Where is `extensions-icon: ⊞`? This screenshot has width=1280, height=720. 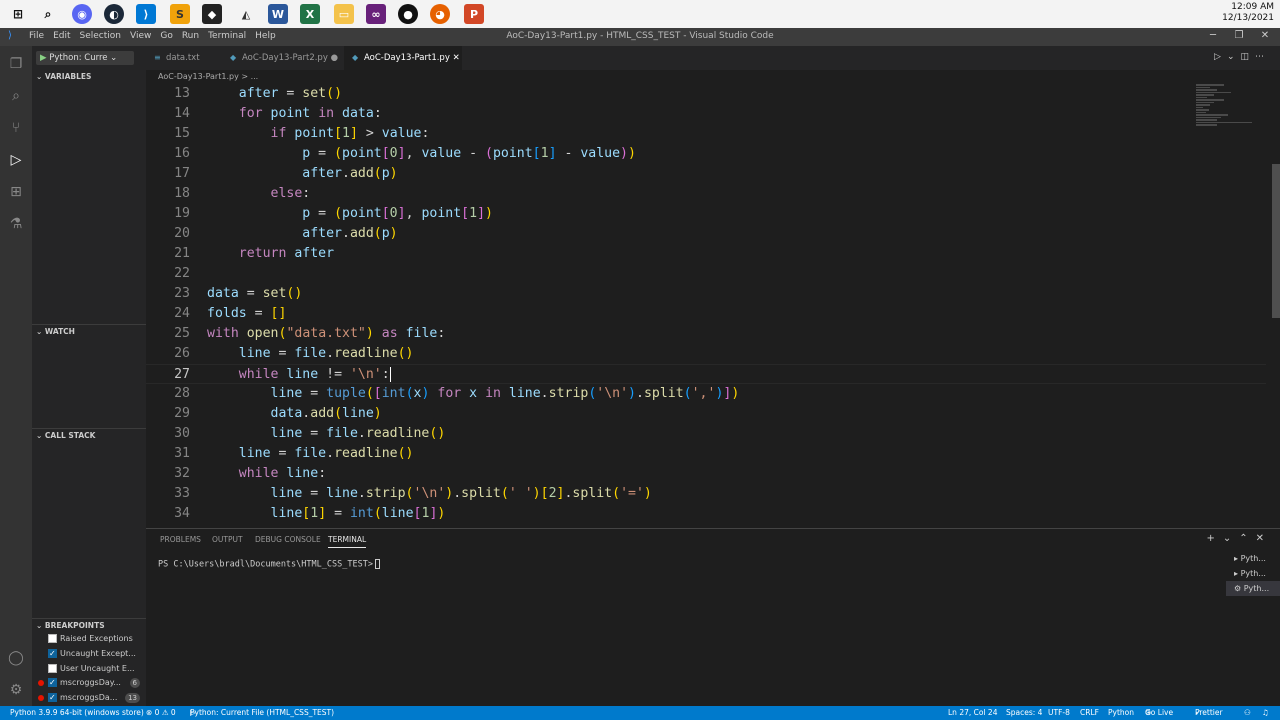 extensions-icon: ⊞ is located at coordinates (16, 192).